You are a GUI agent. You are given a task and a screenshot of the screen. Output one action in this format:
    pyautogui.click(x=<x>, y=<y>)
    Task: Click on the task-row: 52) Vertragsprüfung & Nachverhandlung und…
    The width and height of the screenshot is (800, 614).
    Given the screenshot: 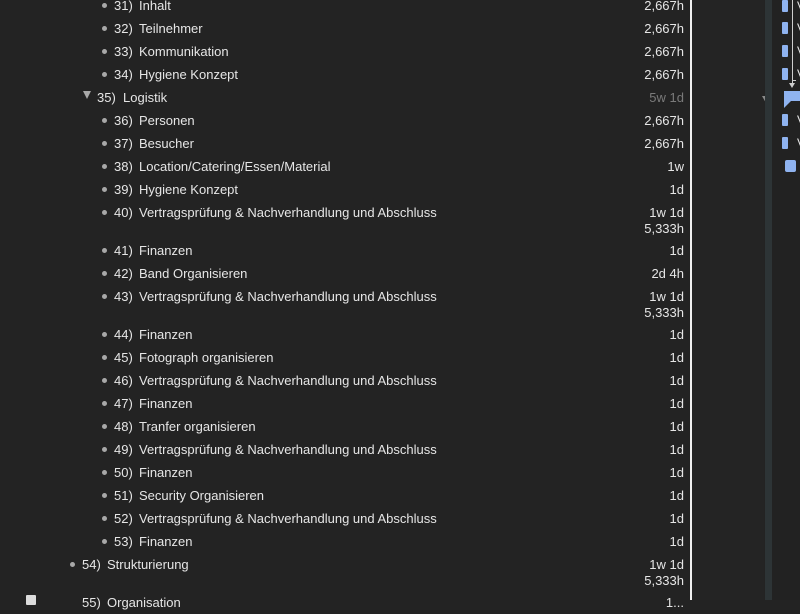 What is the action you would take?
    pyautogui.click(x=345, y=518)
    